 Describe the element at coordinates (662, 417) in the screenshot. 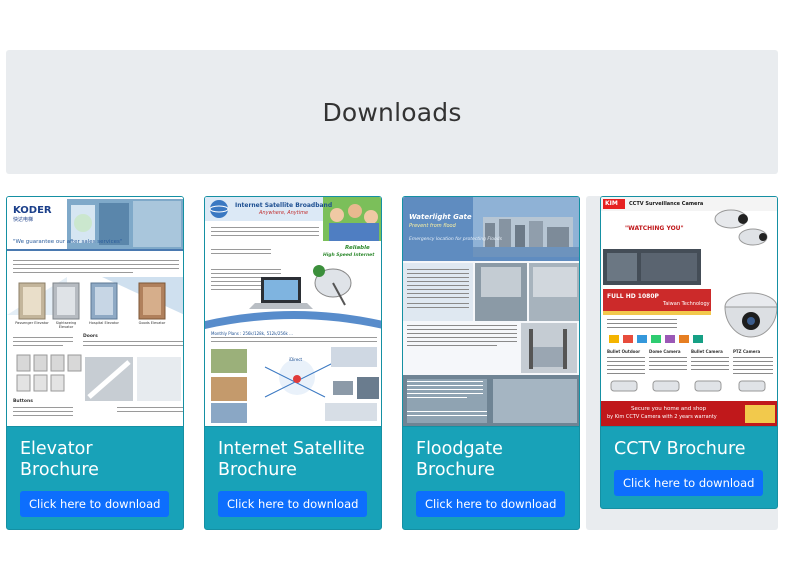

I see `cctv-footer-line2: by Kim CCTV Camera with 2 years warranty` at that location.